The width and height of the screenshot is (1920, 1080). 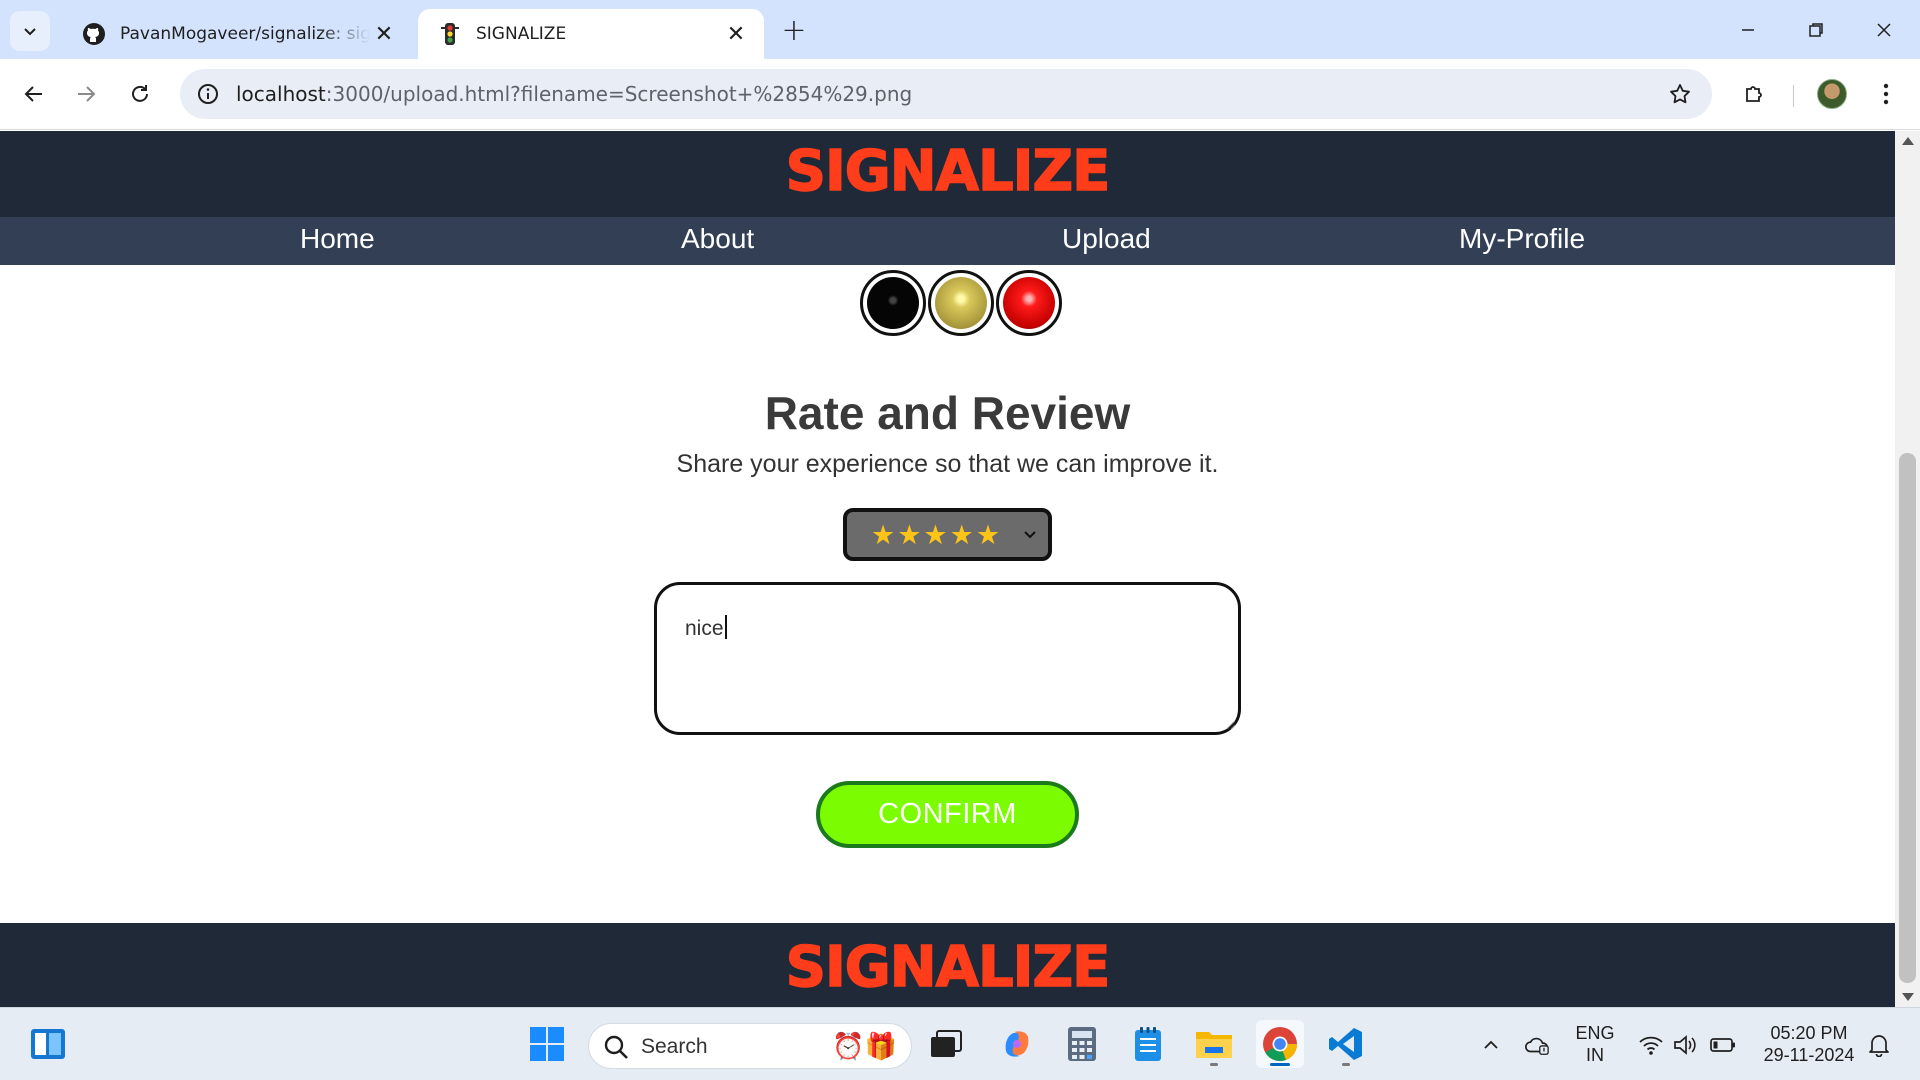 I want to click on tab-signalize: SIGNALIZE ✕, so click(x=591, y=34).